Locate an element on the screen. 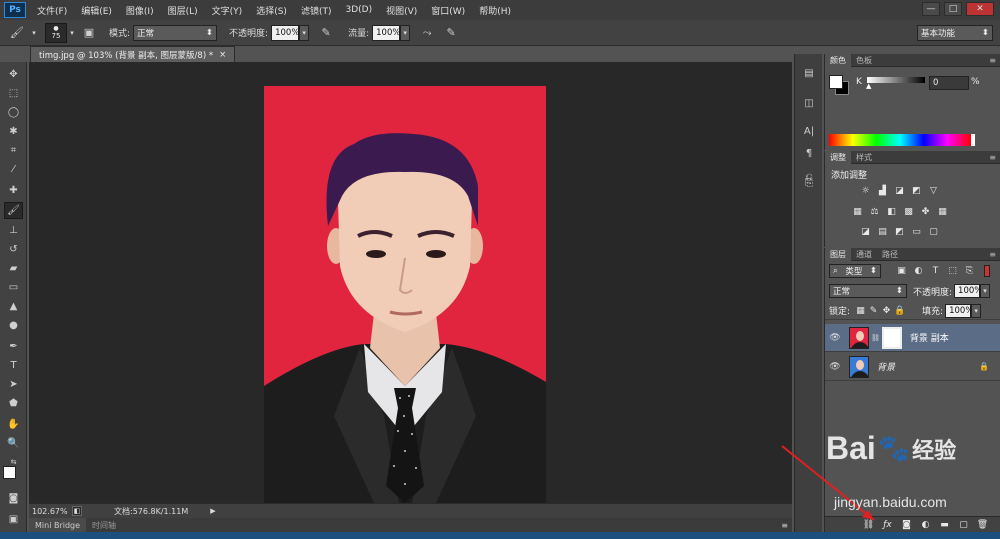 This screenshot has width=1000, height=539. magic-wand-tool-icon: ✱ is located at coordinates (13, 131).